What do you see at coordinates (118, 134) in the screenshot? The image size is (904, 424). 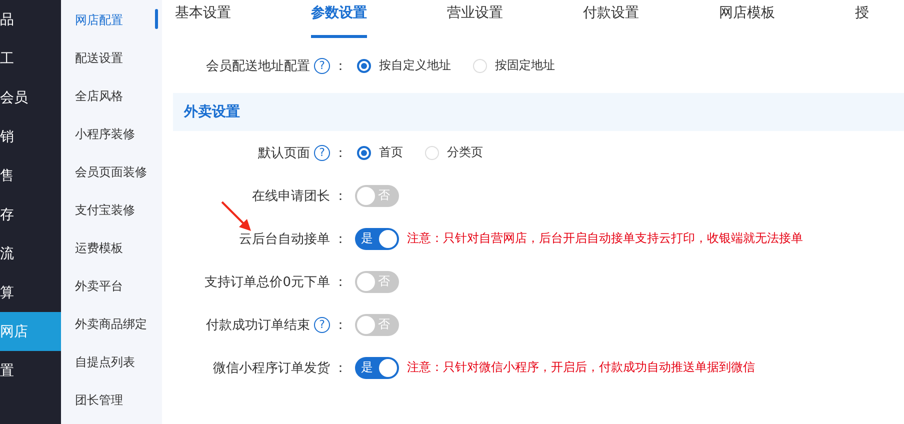 I see `submenu-item: 小程序装修` at bounding box center [118, 134].